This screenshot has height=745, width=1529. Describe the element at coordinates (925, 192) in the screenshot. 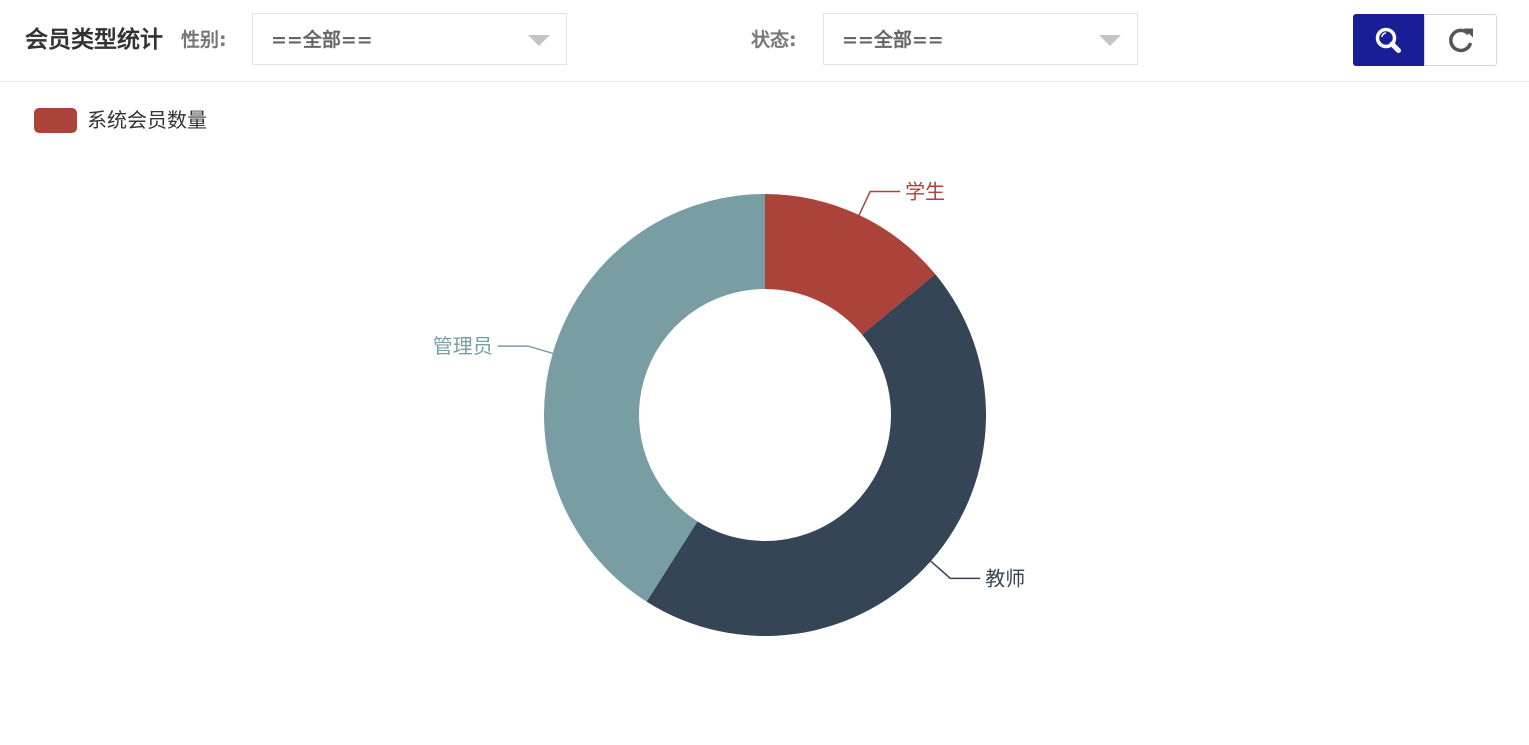

I see `slice-label-0: 学生` at that location.